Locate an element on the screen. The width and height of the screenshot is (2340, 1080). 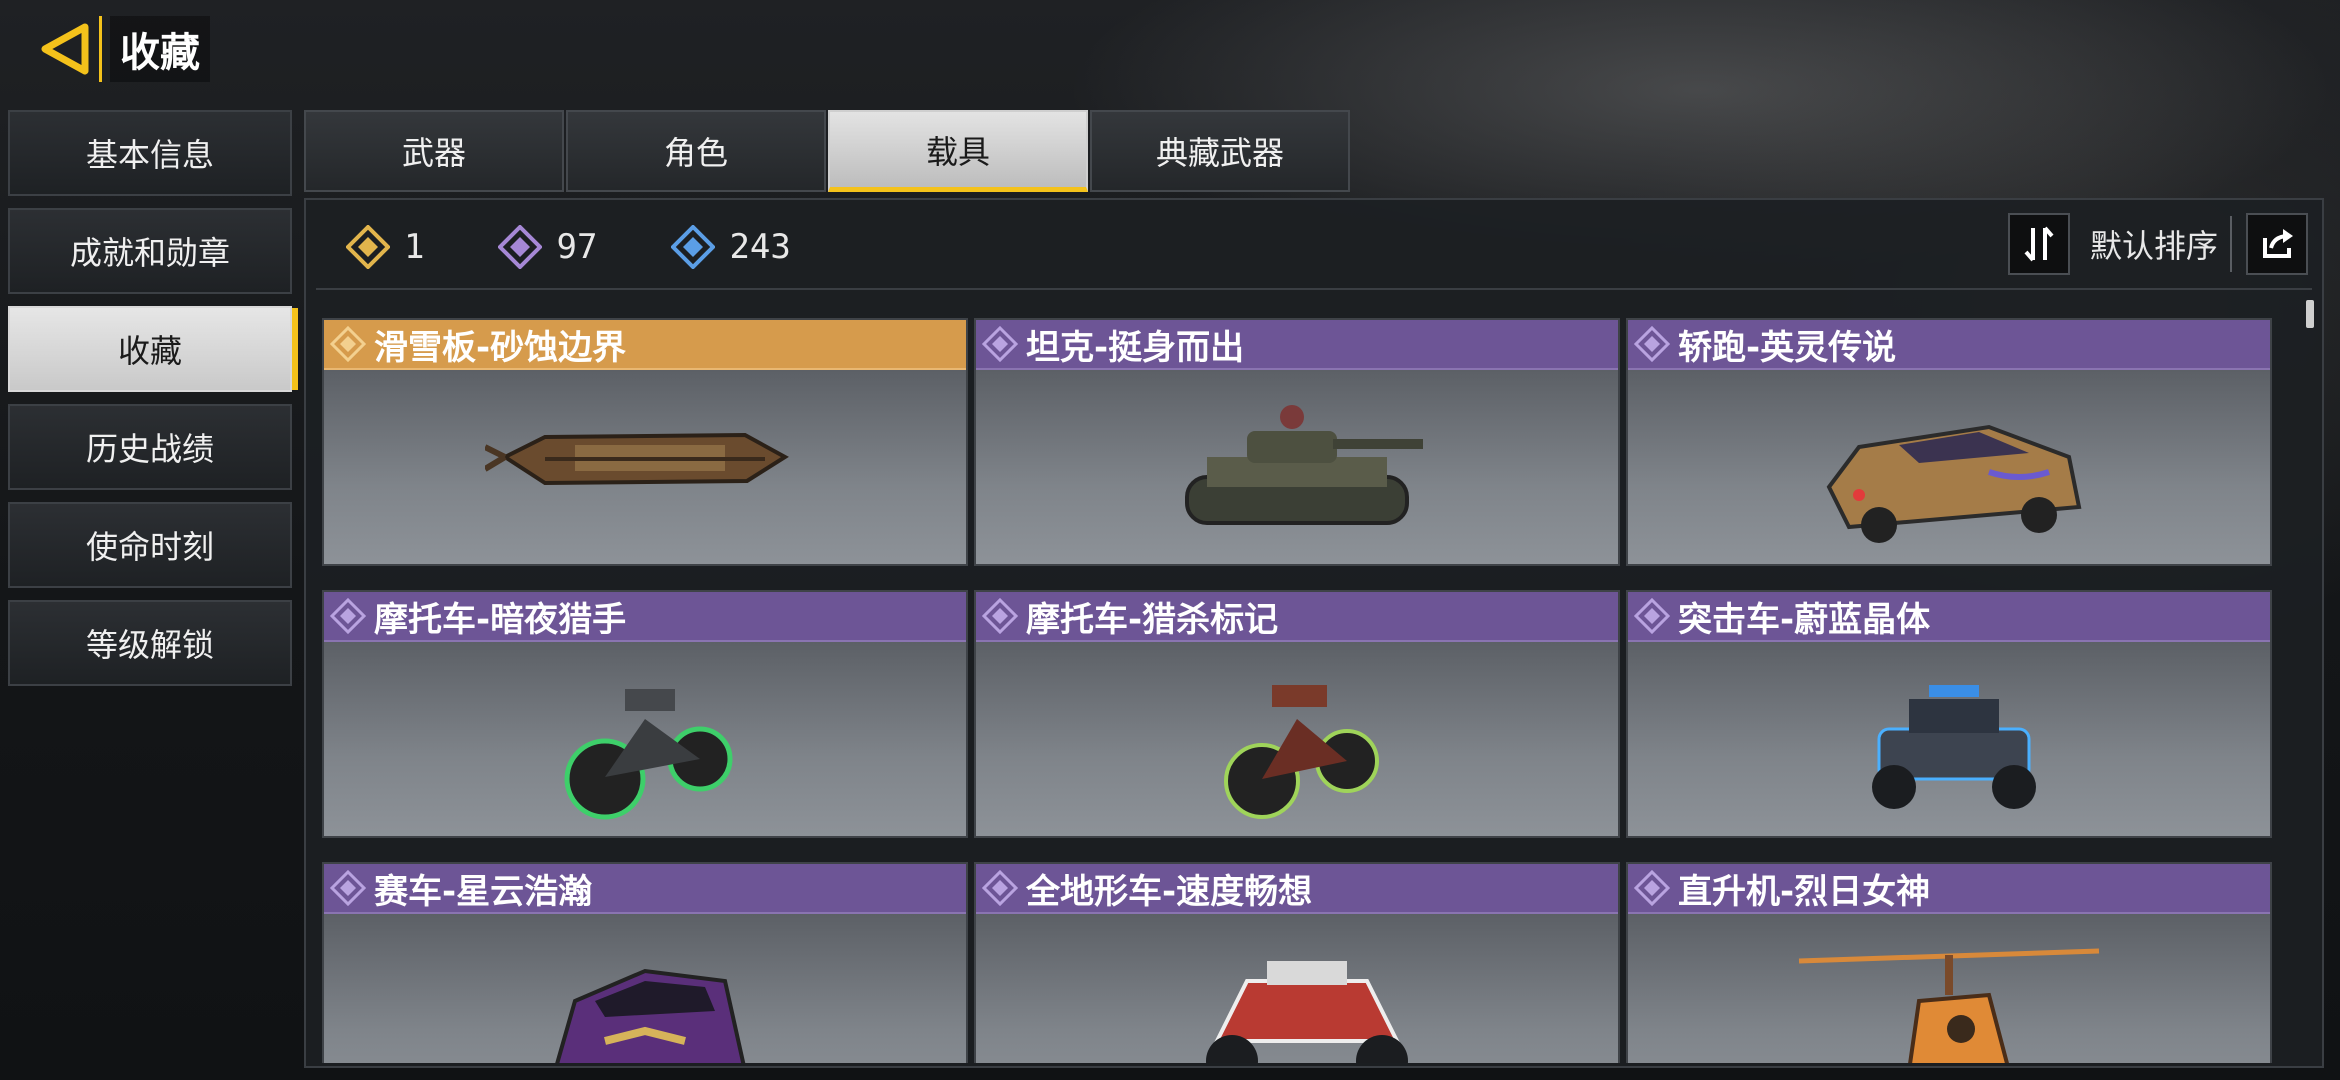
sort-arrows-icon is located at coordinates (2039, 244).